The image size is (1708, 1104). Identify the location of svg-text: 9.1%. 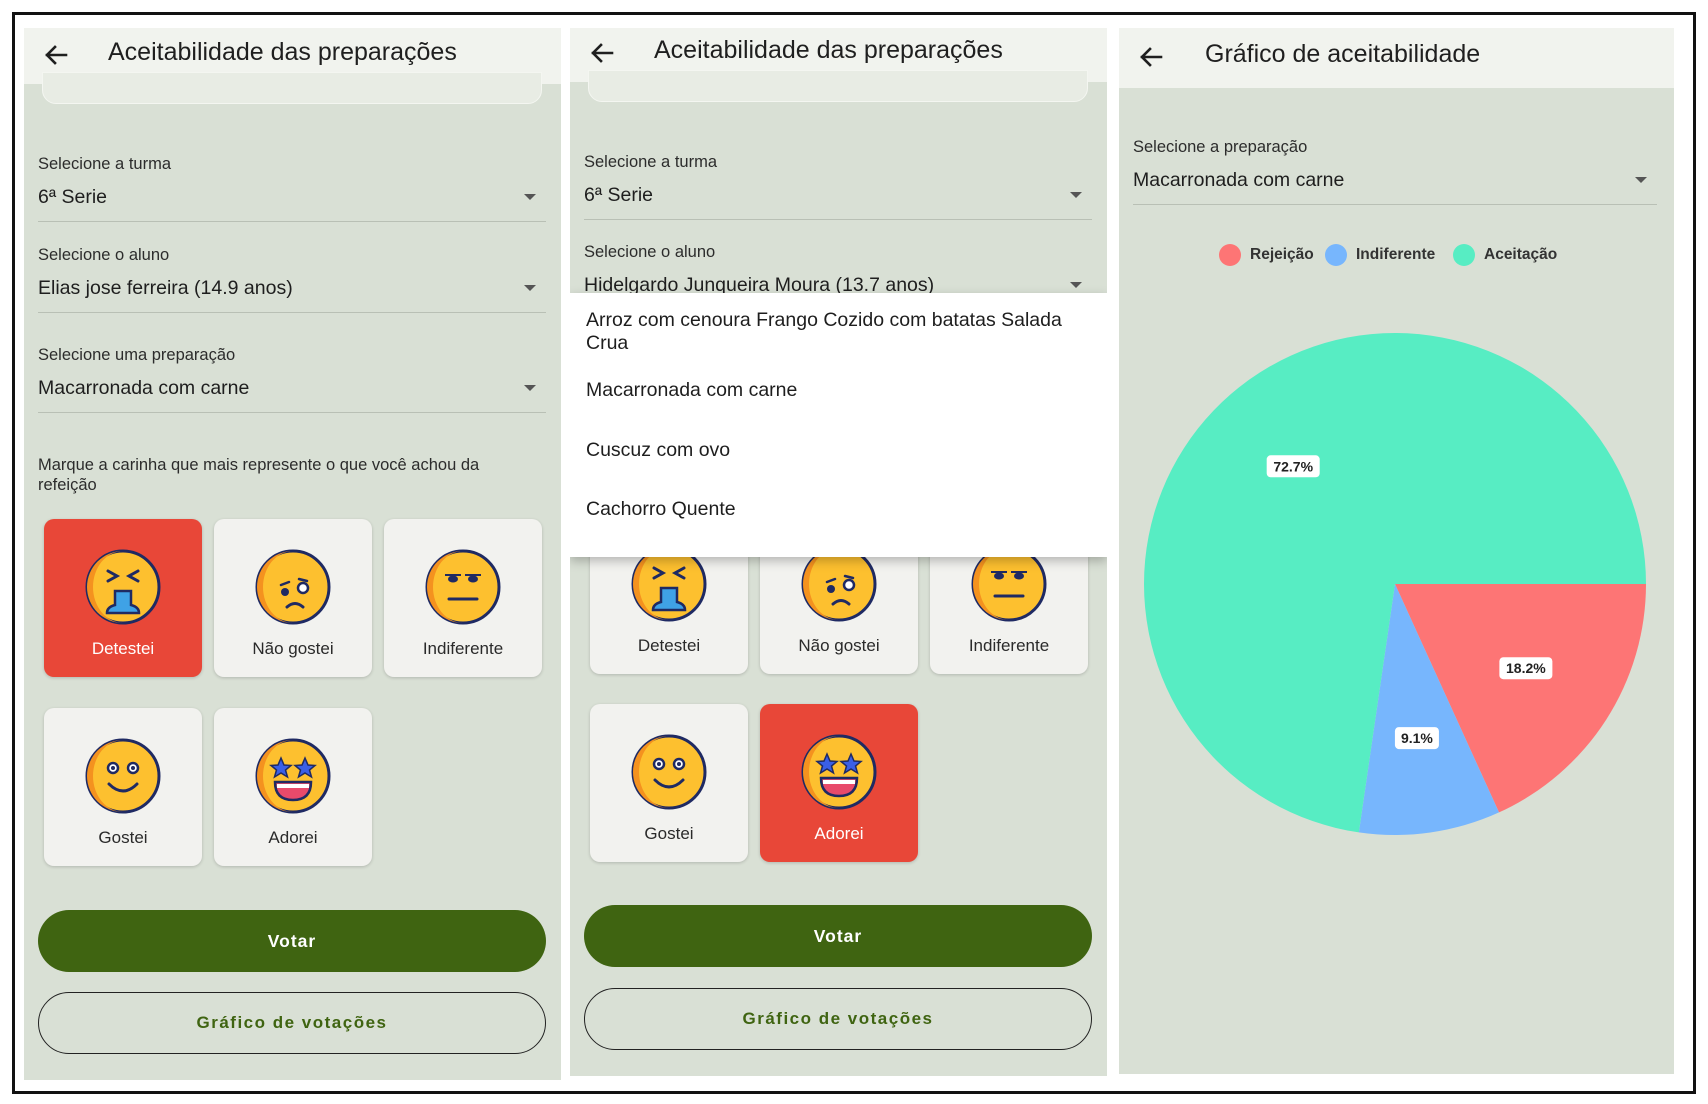
(1417, 738).